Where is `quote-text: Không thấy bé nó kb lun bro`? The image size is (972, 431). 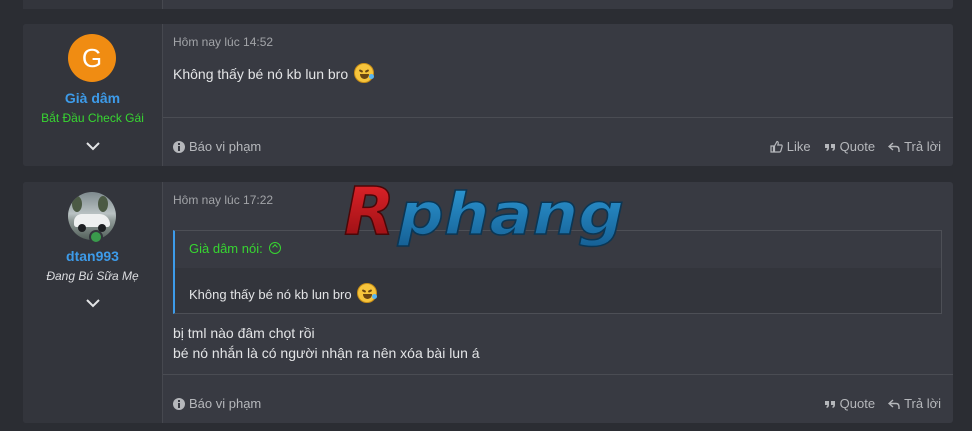 quote-text: Không thấy bé nó kb lun bro is located at coordinates (270, 294).